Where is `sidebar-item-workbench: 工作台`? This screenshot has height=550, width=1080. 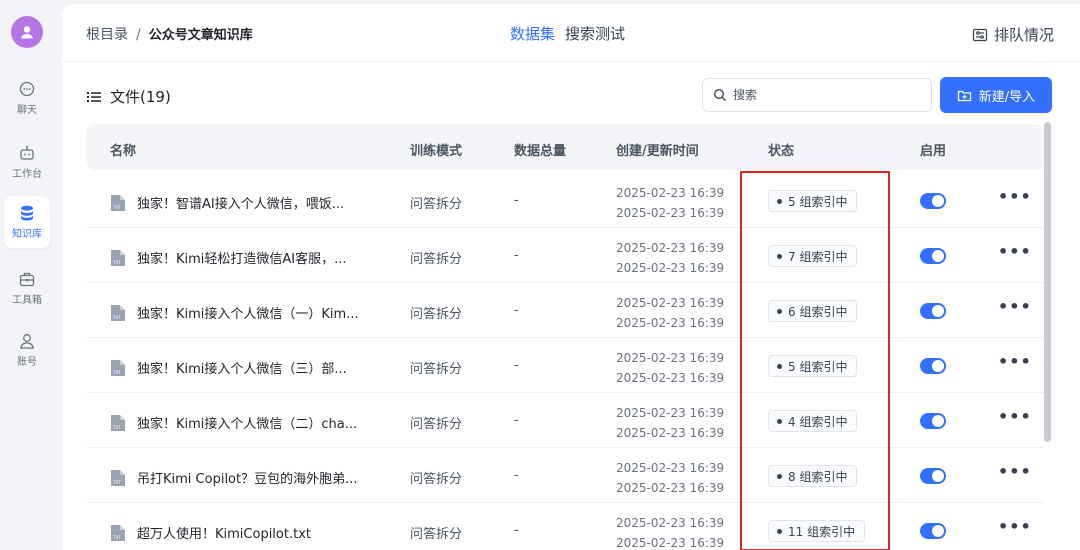
sidebar-item-workbench: 工作台 is located at coordinates (27, 162).